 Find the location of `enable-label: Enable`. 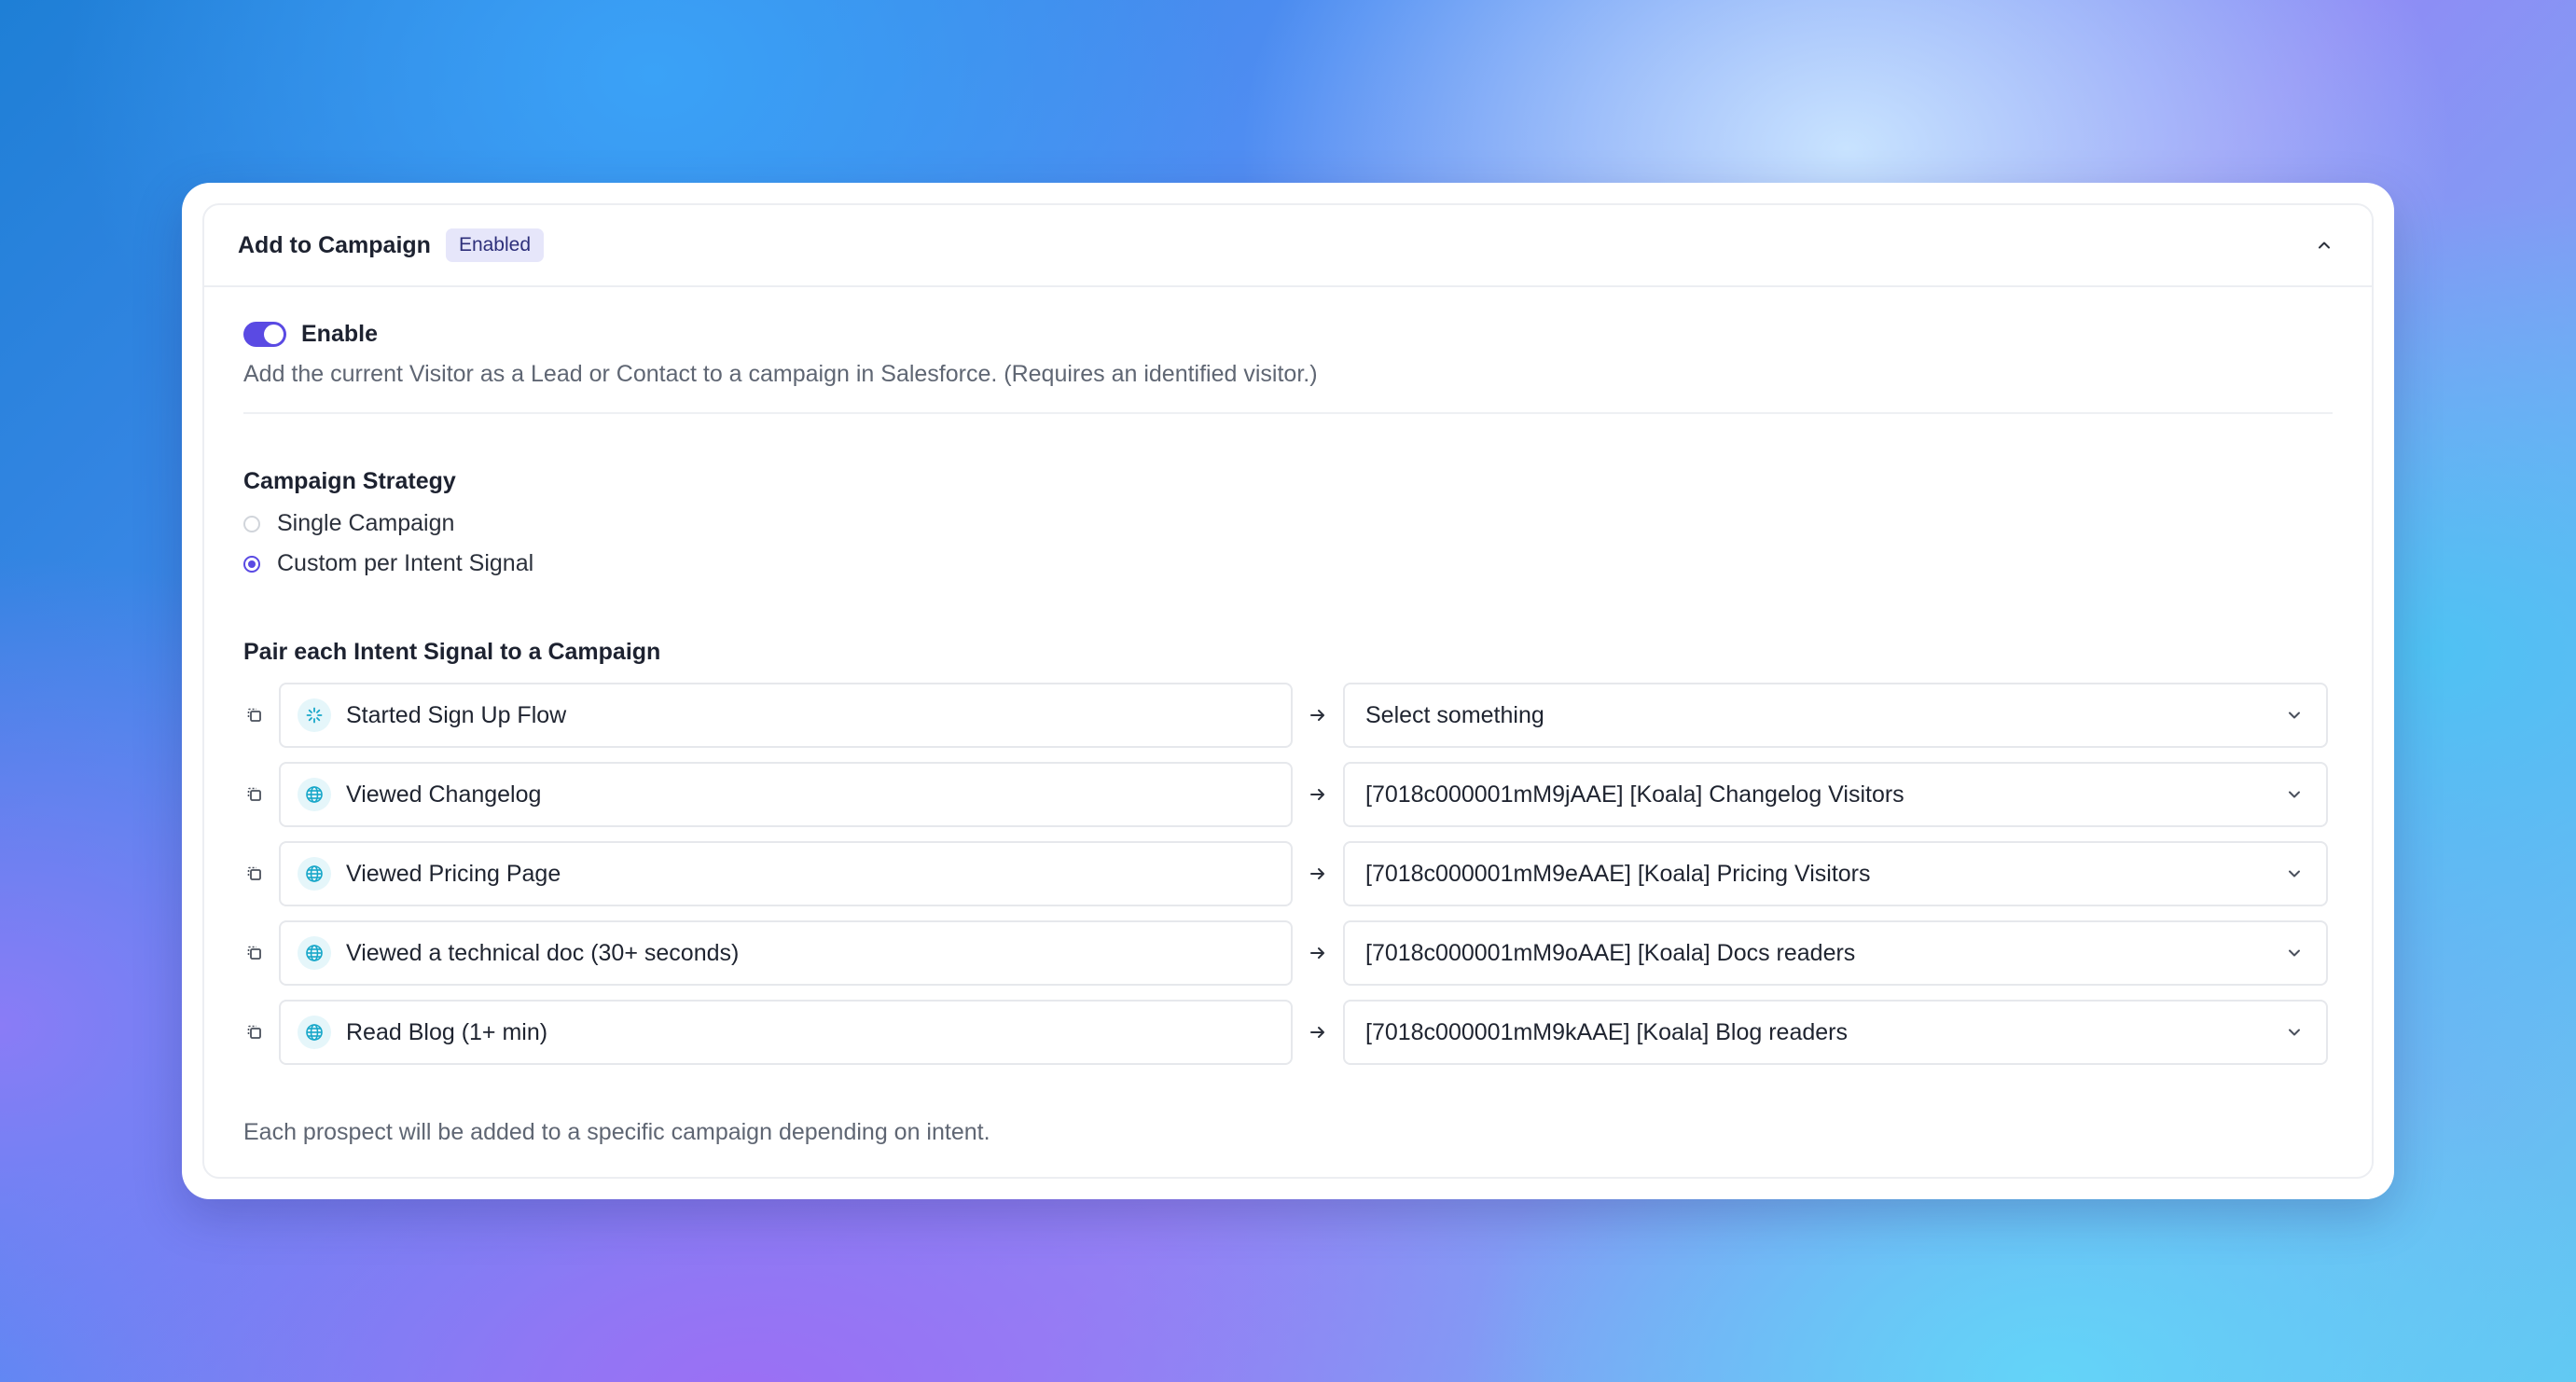

enable-label: Enable is located at coordinates (339, 334).